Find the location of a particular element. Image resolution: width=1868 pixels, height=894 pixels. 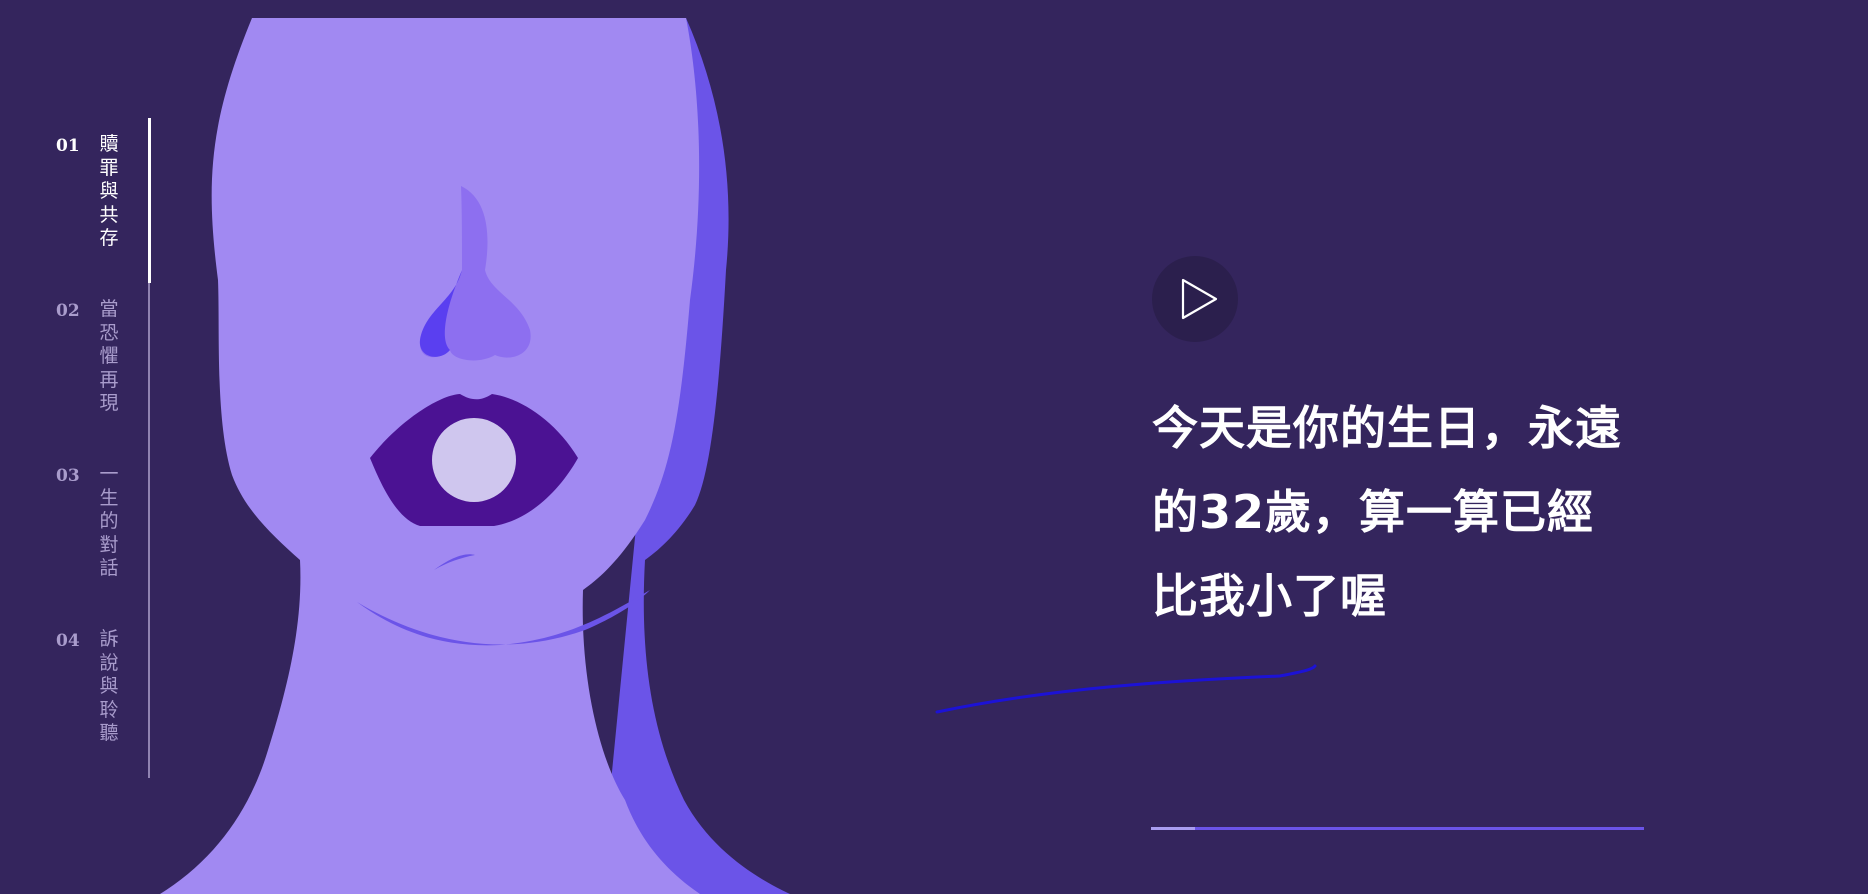

chapter-title: 贖罪與共存 is located at coordinates (109, 191).